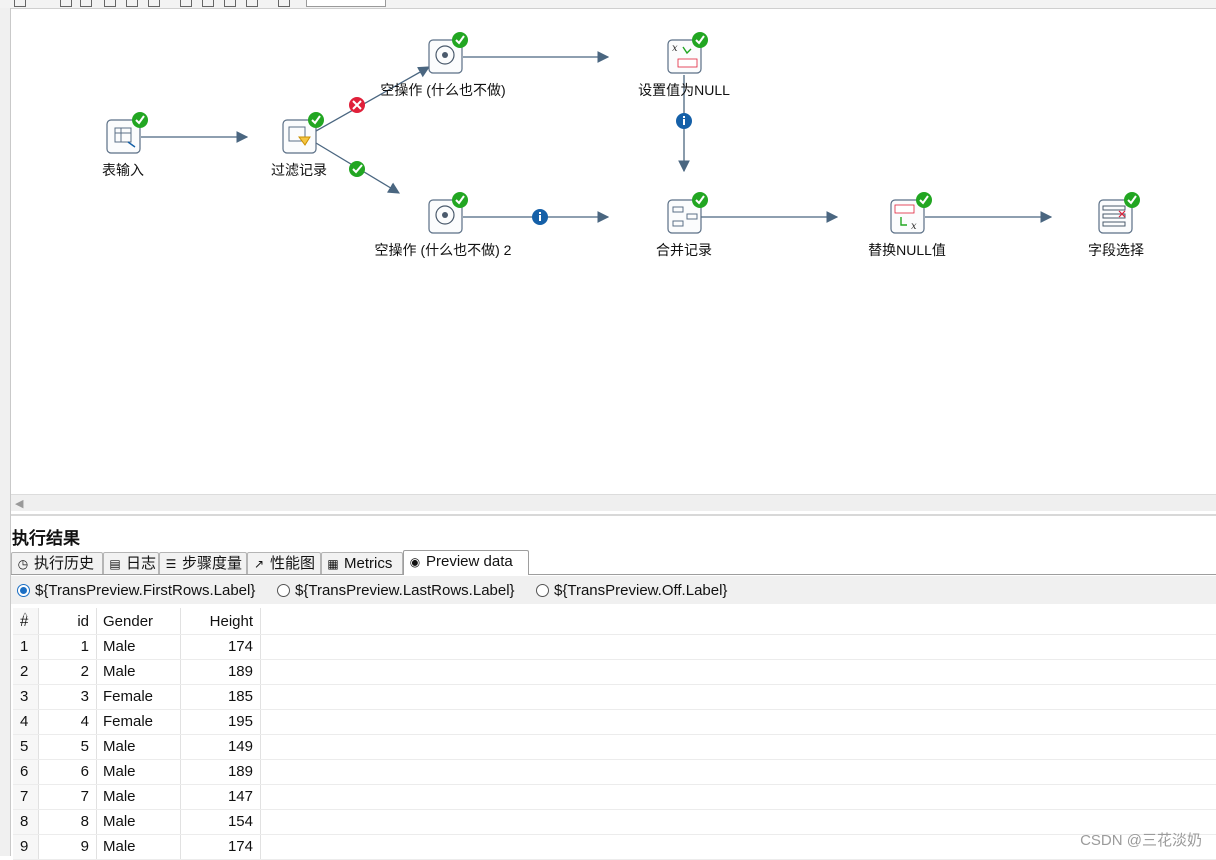  Describe the element at coordinates (110, 3) in the screenshot. I see `preview-icon` at that location.